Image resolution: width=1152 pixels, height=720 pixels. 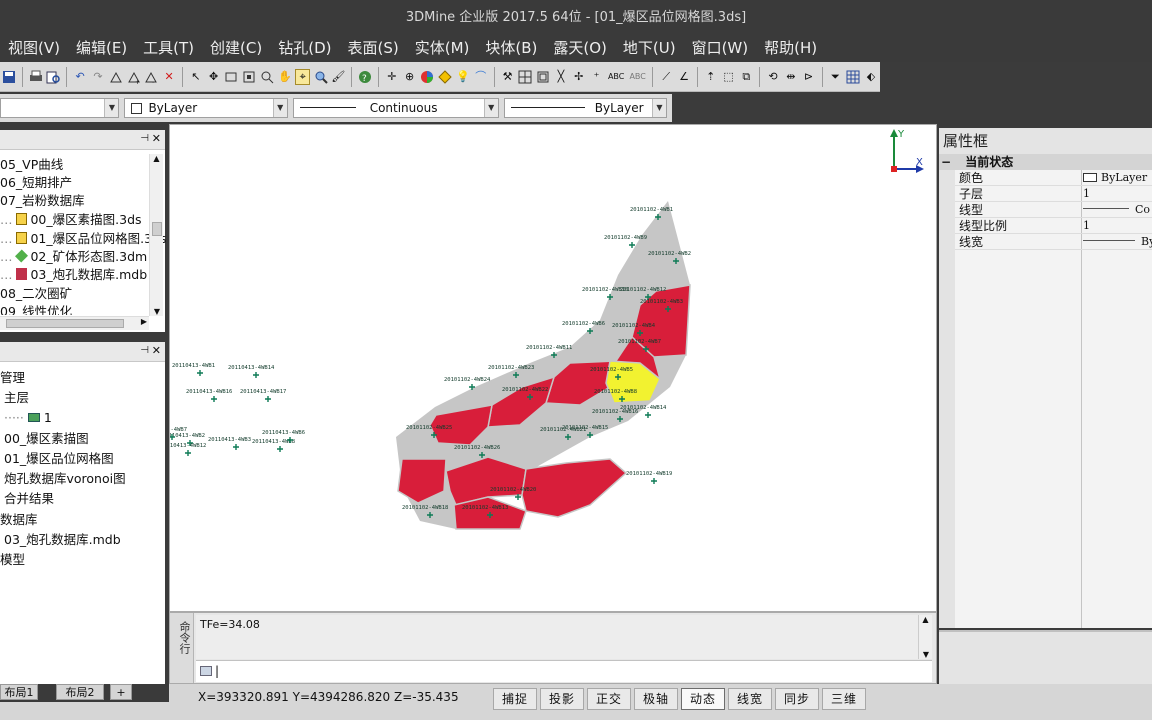 I want to click on layer-combo: ▼, so click(x=60, y=108).